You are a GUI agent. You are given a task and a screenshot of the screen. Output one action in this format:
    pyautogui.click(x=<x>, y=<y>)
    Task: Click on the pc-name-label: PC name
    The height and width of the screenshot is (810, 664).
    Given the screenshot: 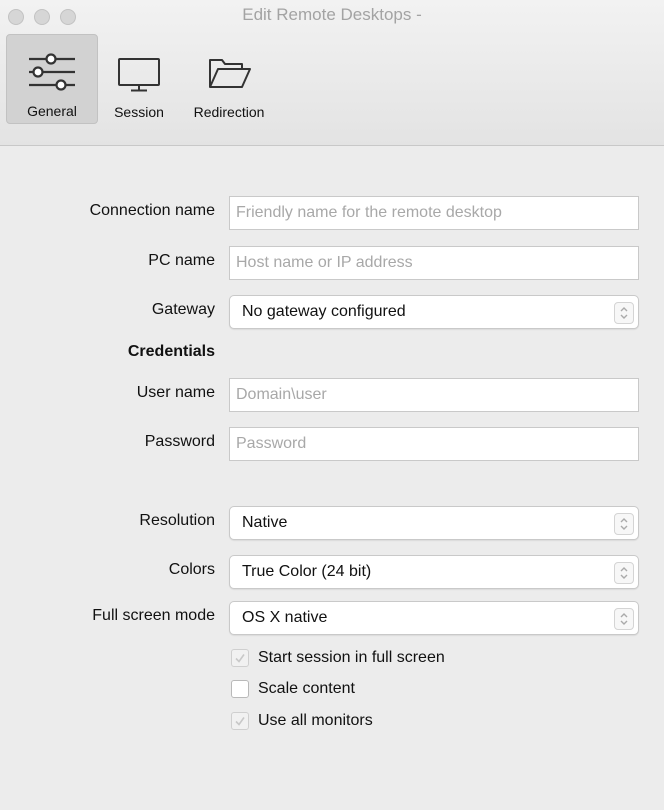 What is the action you would take?
    pyautogui.click(x=181, y=260)
    